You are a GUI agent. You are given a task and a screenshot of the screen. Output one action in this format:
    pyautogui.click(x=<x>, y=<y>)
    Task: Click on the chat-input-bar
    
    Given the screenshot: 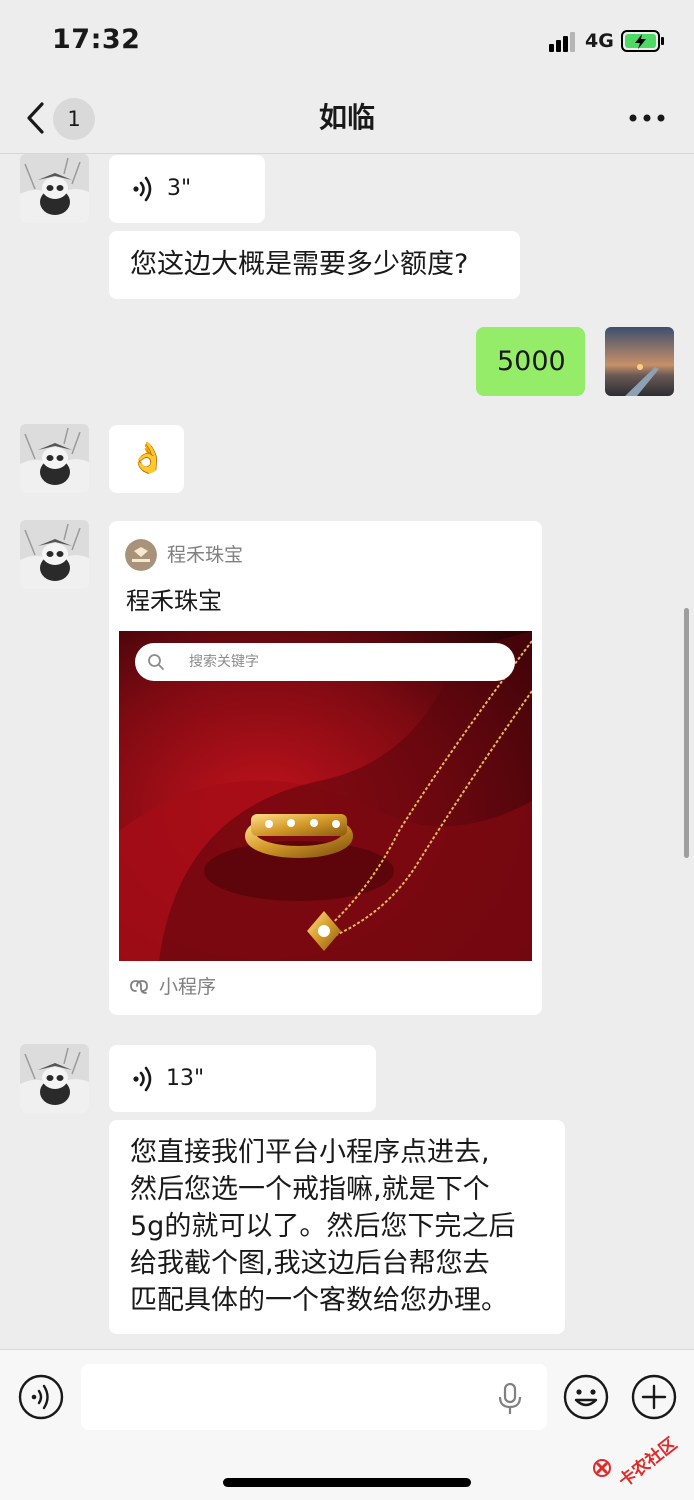 What is the action you would take?
    pyautogui.click(x=347, y=1424)
    